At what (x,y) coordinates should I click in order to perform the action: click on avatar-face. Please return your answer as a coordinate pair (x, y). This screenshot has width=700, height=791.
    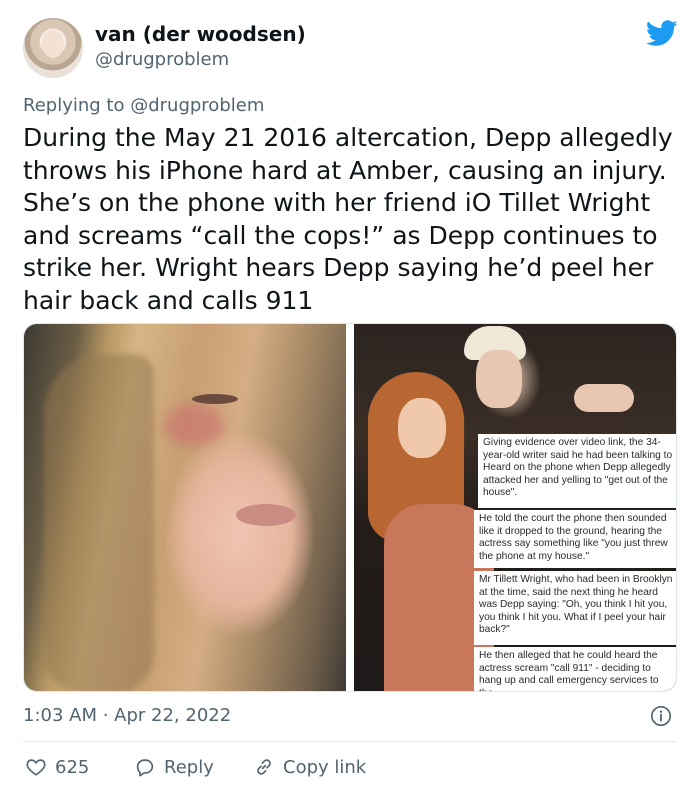
    Looking at the image, I should click on (53, 44).